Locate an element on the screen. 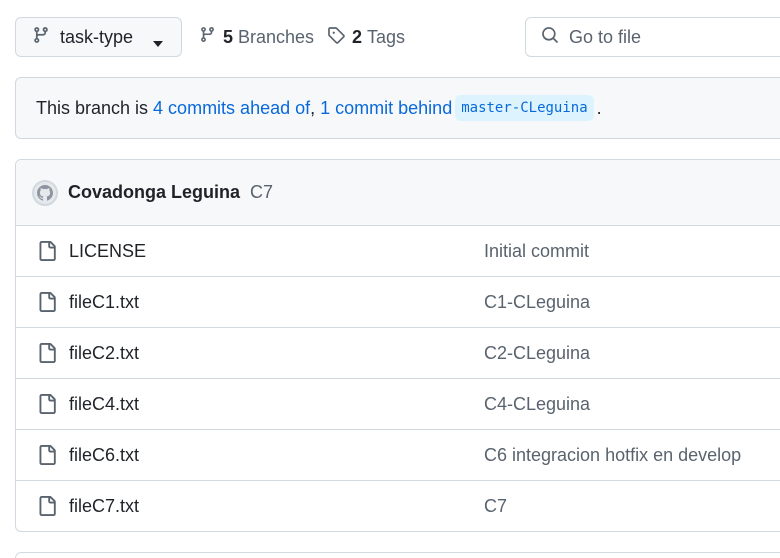  base-branch-badge: master-CLeguina is located at coordinates (524, 108).